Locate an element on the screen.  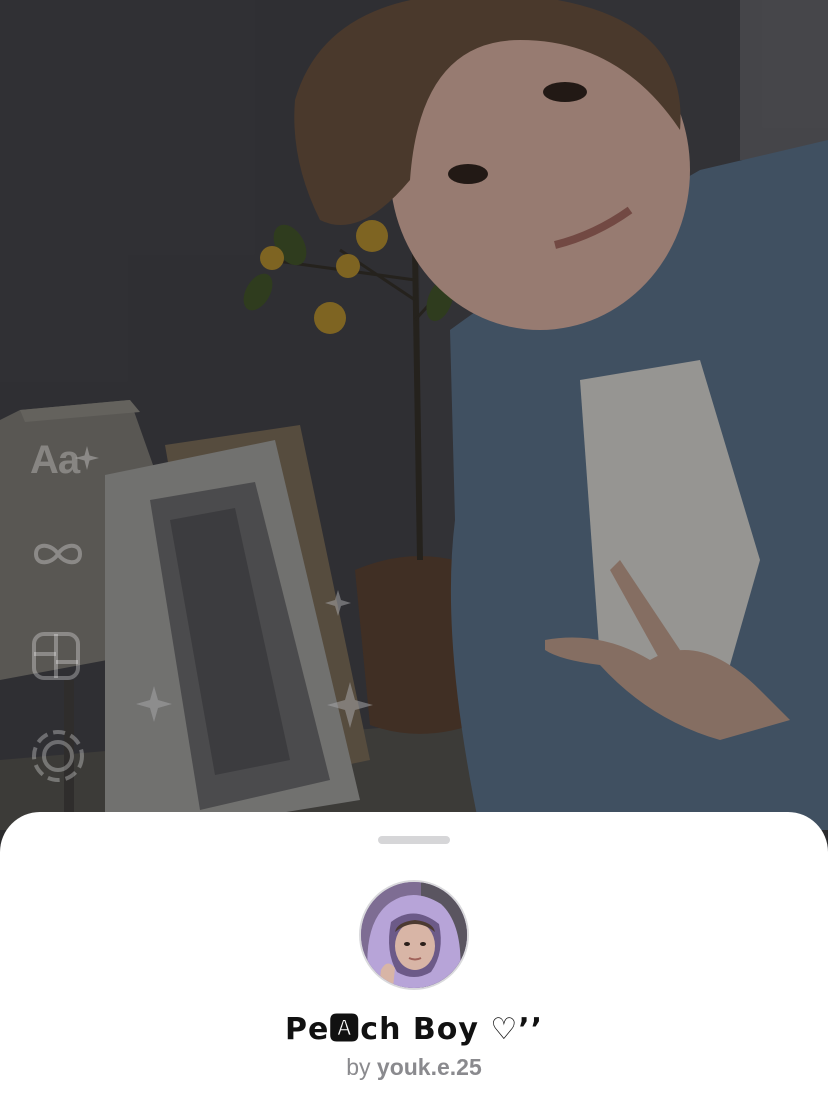
creator-handle-link: youk.e.25 is located at coordinates (429, 1067).